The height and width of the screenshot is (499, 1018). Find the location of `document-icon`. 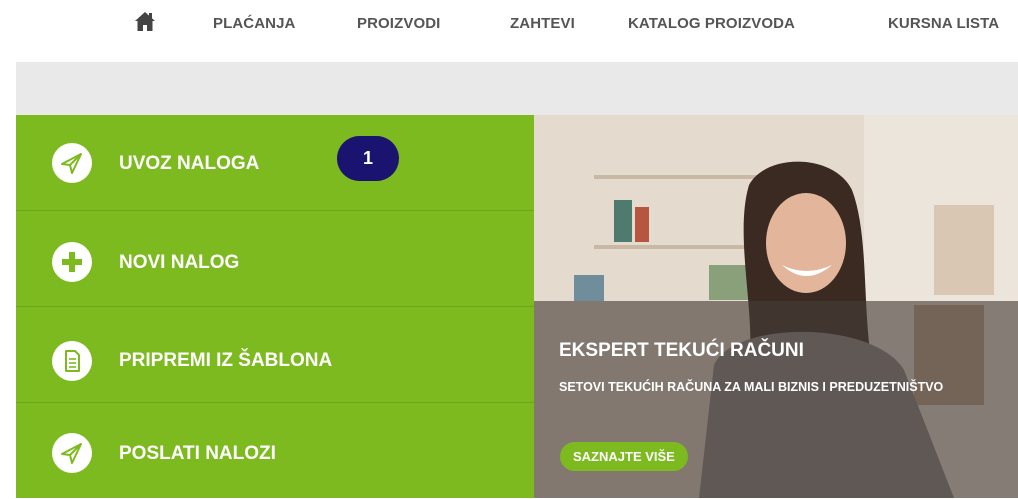

document-icon is located at coordinates (72, 361).